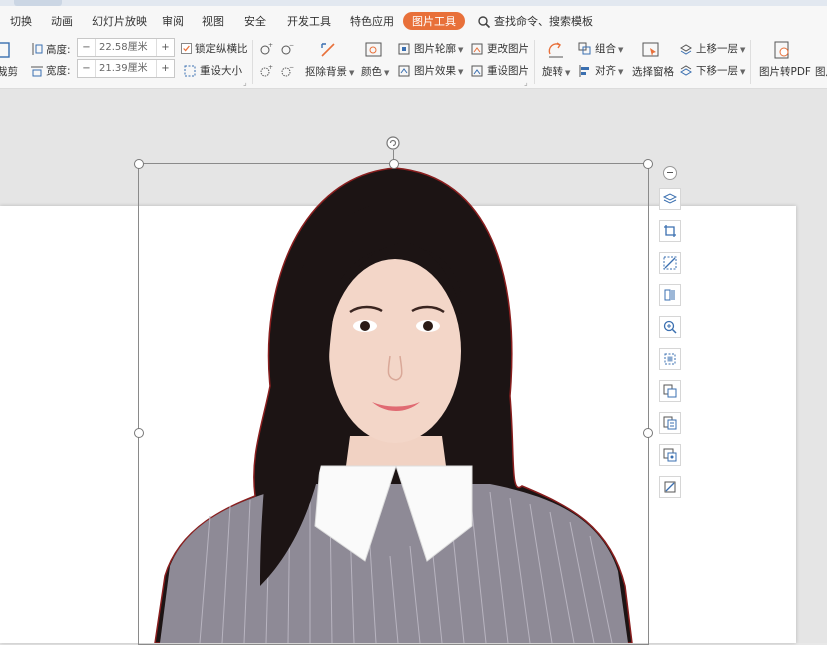  I want to click on change-picture-icon, so click(477, 49).